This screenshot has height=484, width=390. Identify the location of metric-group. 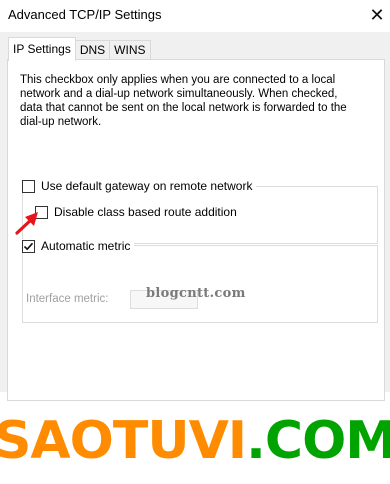
(200, 284).